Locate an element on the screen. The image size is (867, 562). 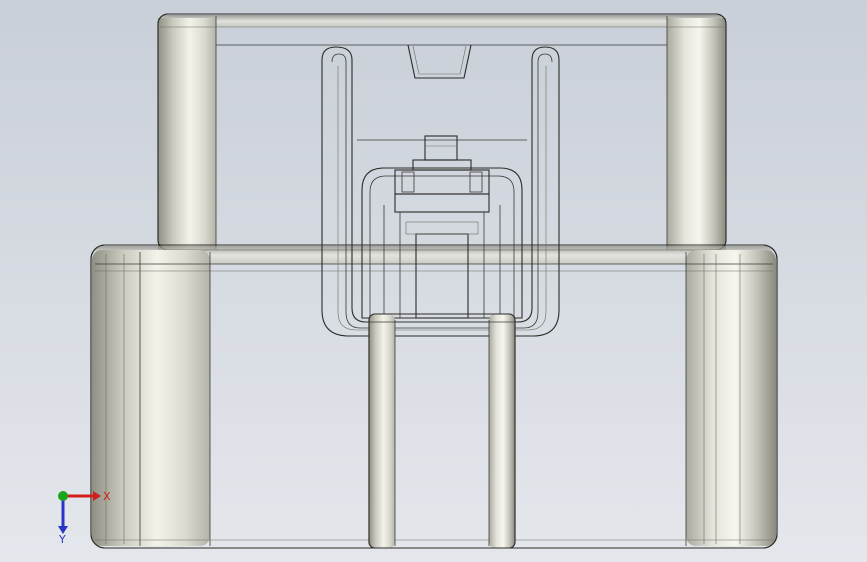
latch-arms is located at coordinates (440, 191).